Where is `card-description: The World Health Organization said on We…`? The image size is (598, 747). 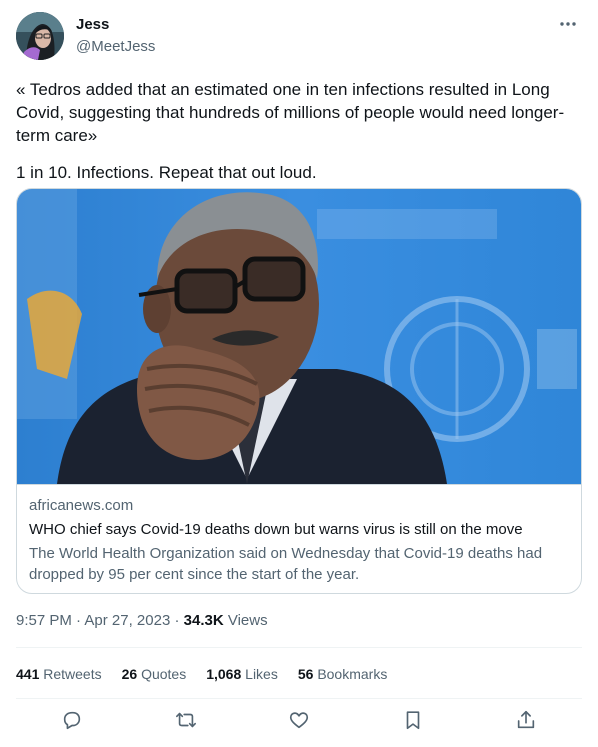
card-description: The World Health Organization said on We… is located at coordinates (286, 564).